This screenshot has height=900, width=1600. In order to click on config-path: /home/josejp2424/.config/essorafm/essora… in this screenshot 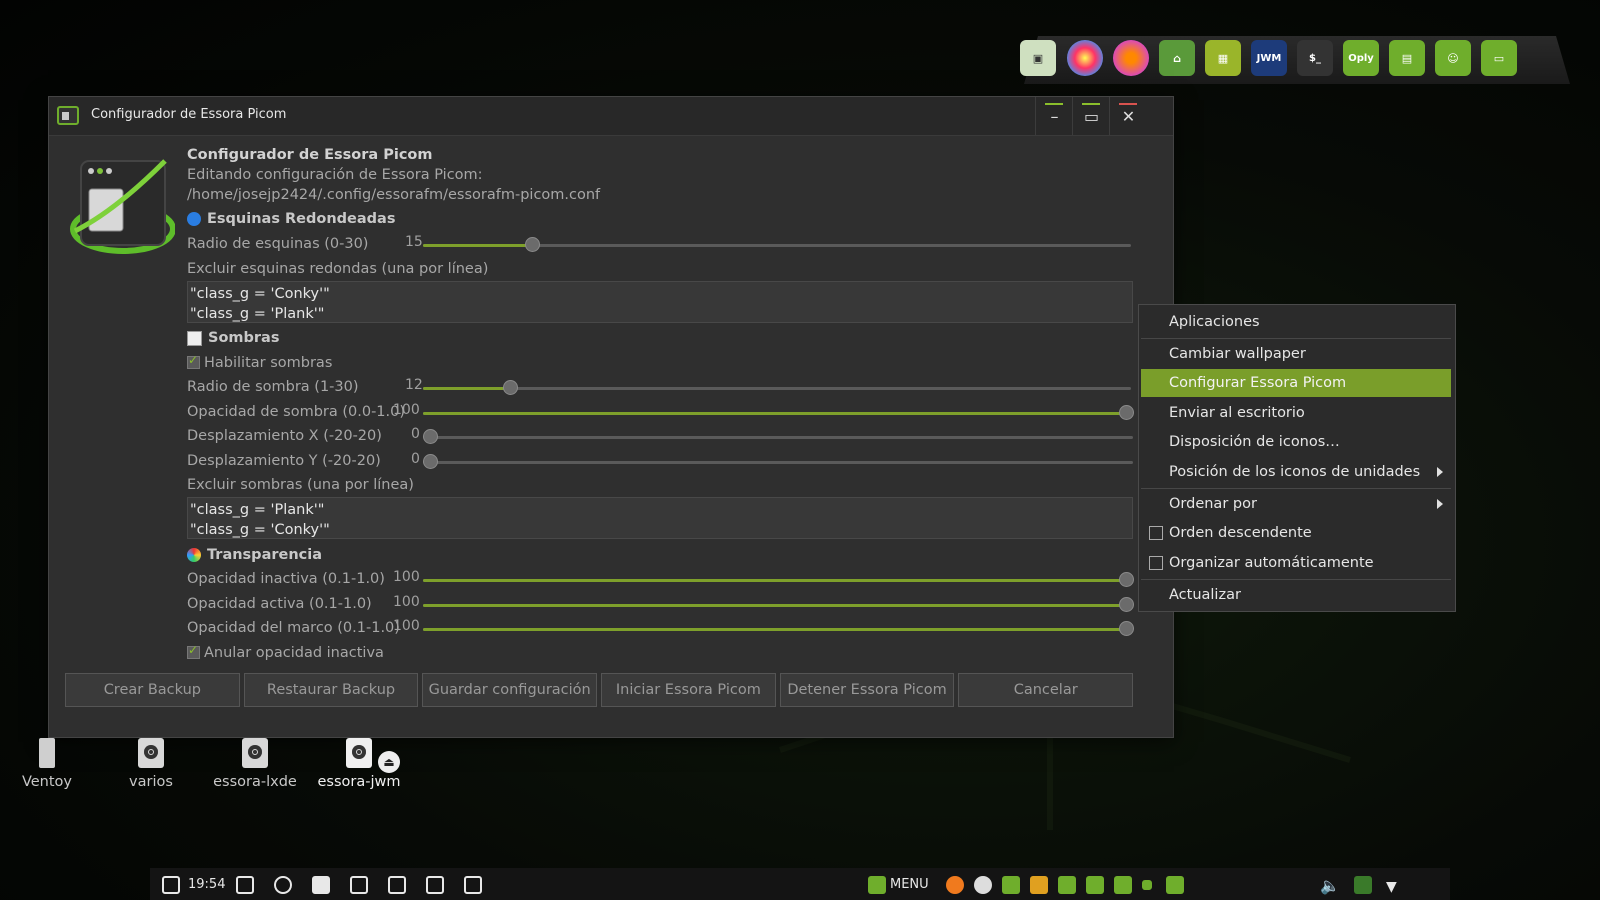, I will do `click(394, 195)`.